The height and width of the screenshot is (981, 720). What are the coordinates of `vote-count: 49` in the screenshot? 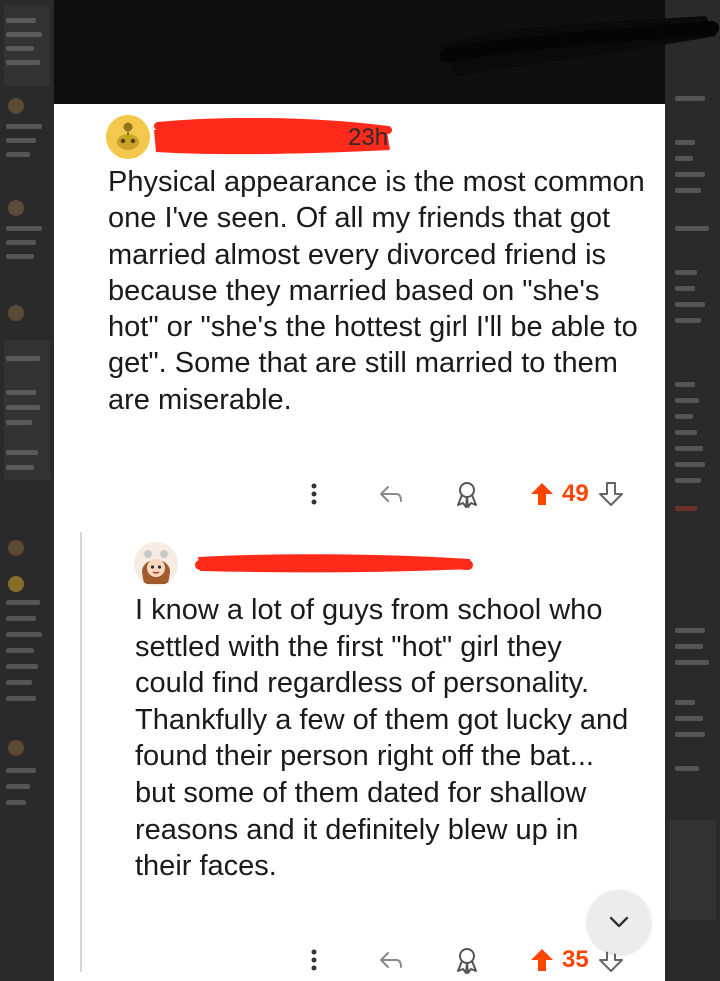 It's located at (575, 493).